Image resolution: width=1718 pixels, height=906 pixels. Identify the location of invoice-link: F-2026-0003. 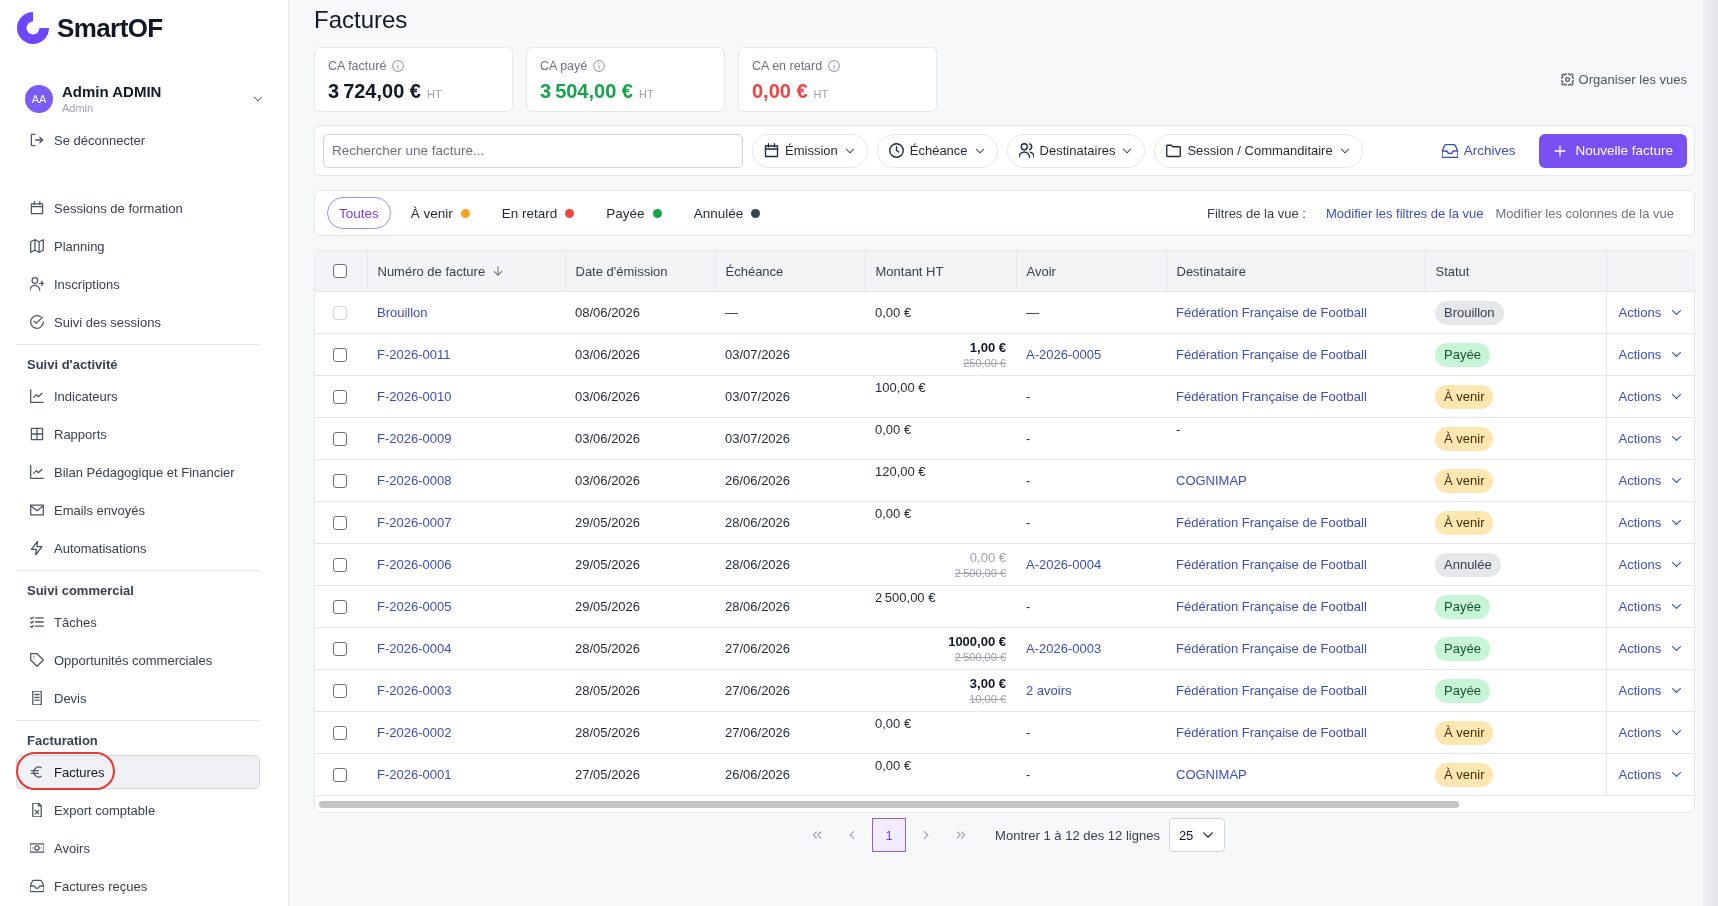
(414, 690).